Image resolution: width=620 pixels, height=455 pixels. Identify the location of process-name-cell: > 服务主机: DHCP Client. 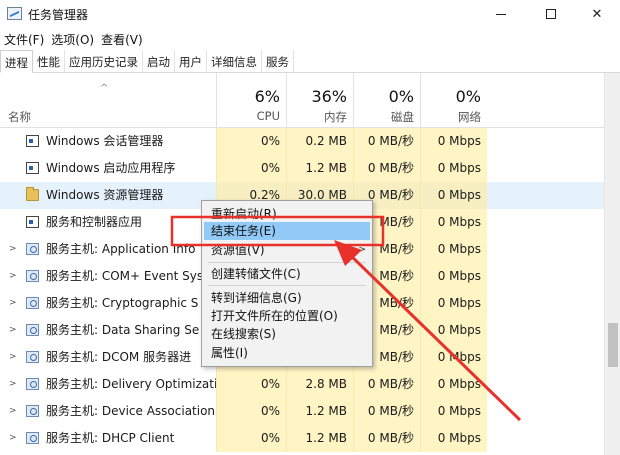
(108, 438).